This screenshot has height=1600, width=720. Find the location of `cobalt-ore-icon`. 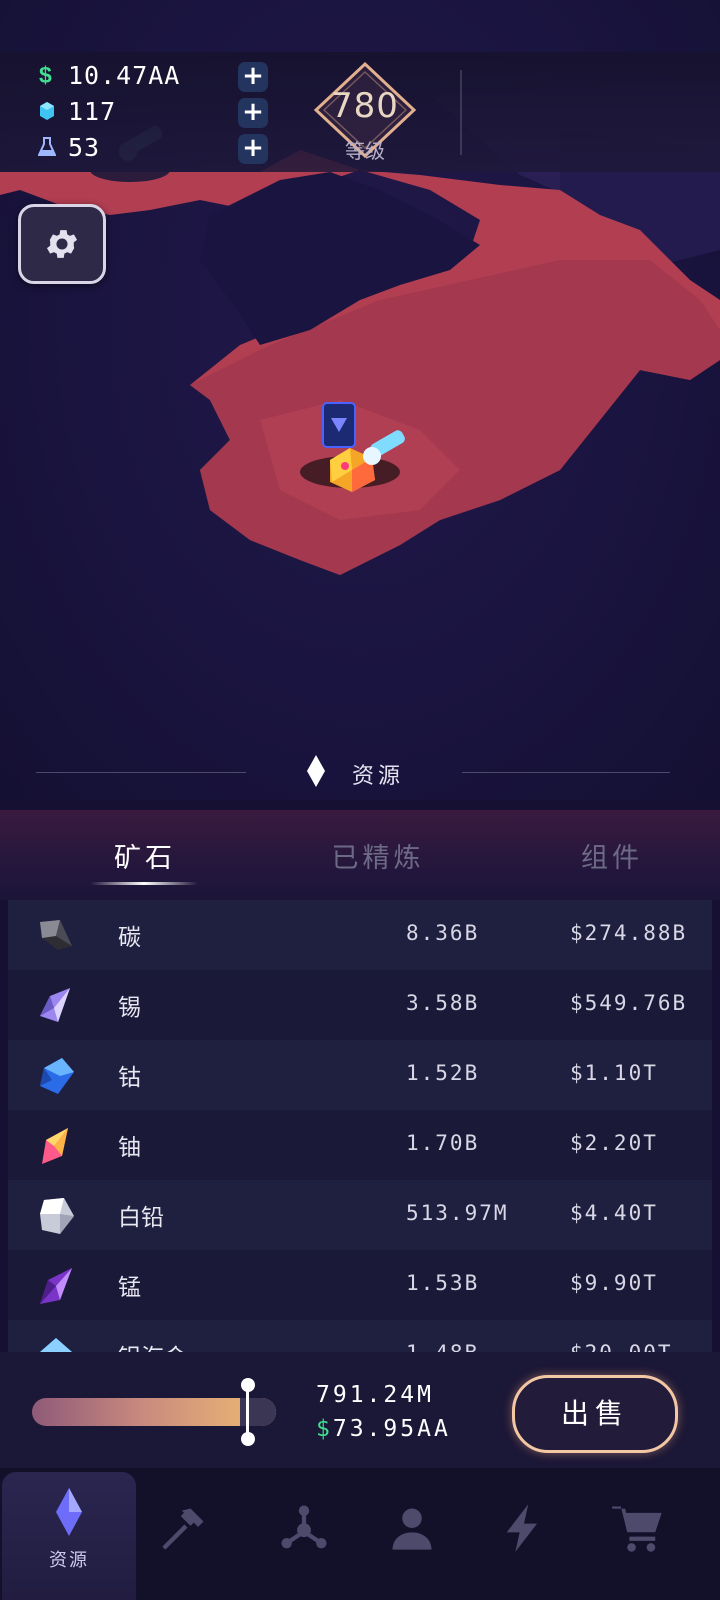

cobalt-ore-icon is located at coordinates (57, 1076).